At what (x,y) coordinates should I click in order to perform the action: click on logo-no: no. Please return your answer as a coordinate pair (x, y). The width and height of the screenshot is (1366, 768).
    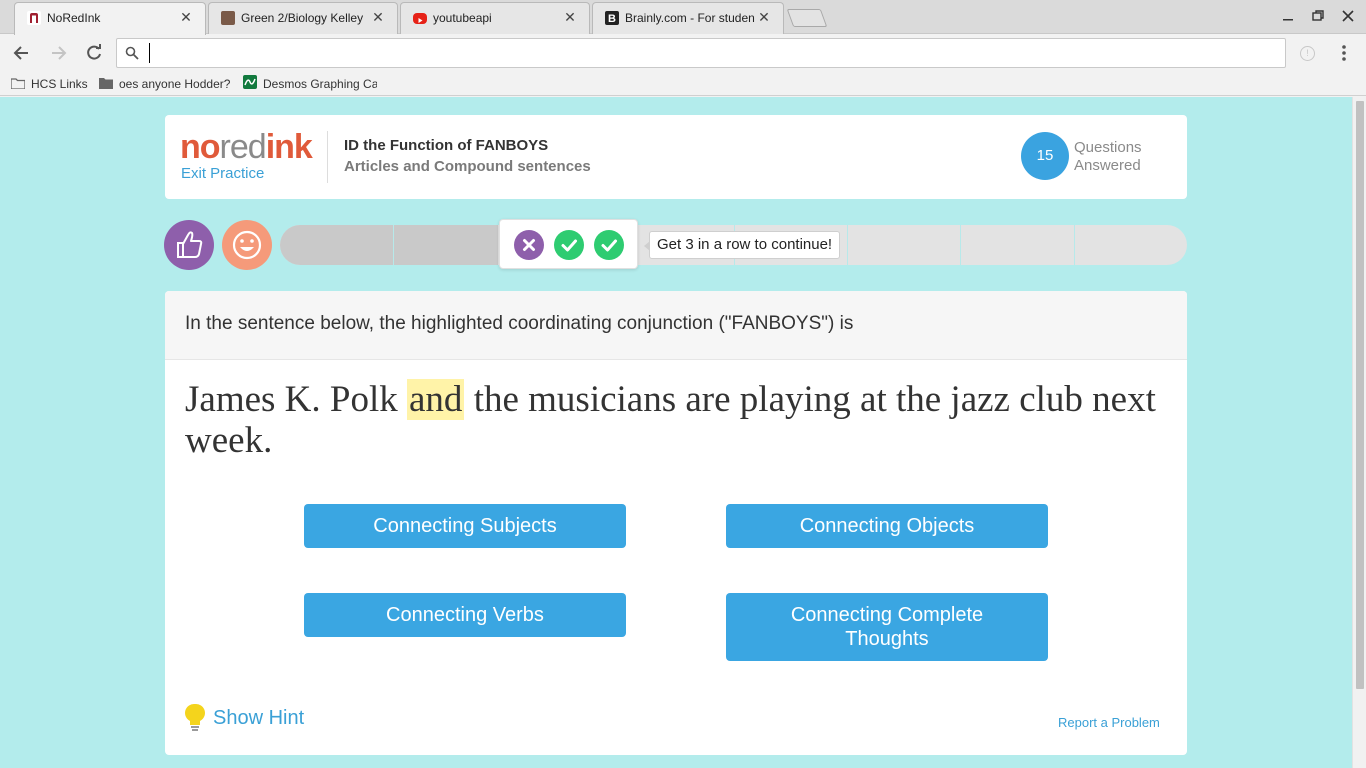
    Looking at the image, I should click on (200, 147).